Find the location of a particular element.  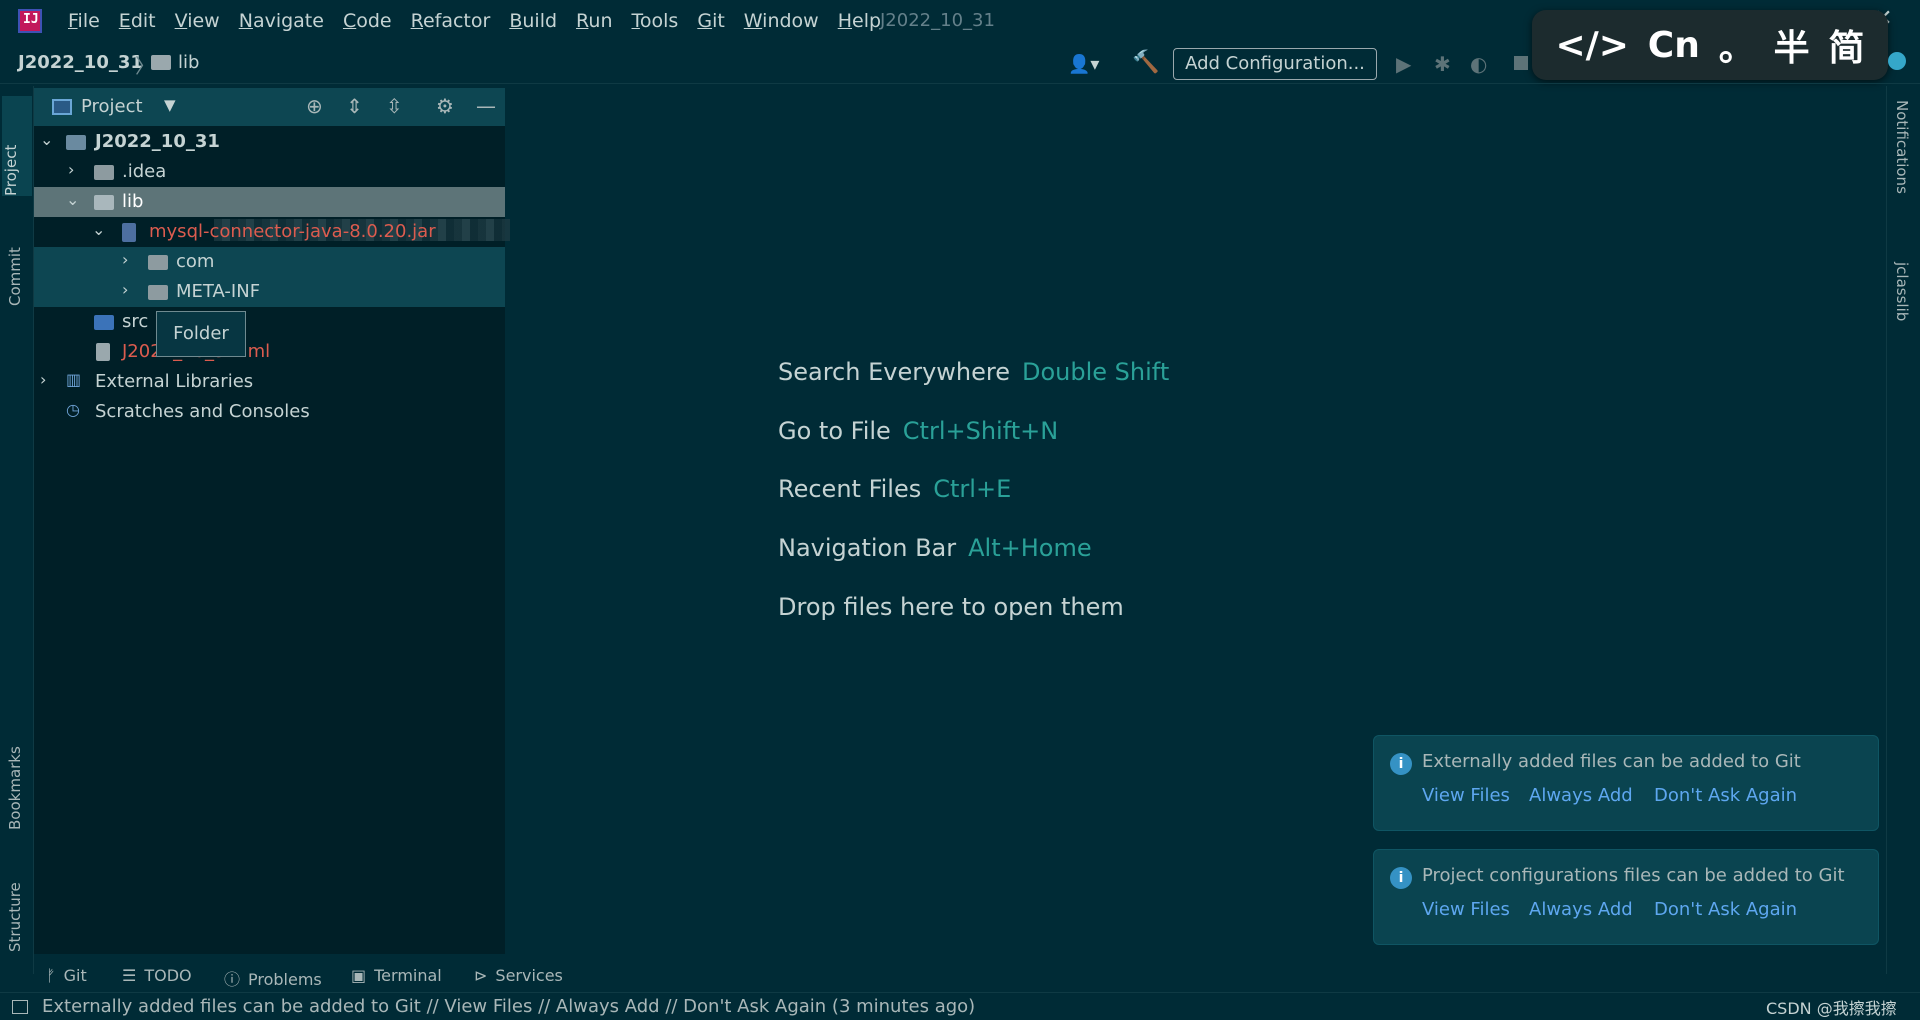

toggle-tool-windows-icon is located at coordinates (20, 1007).